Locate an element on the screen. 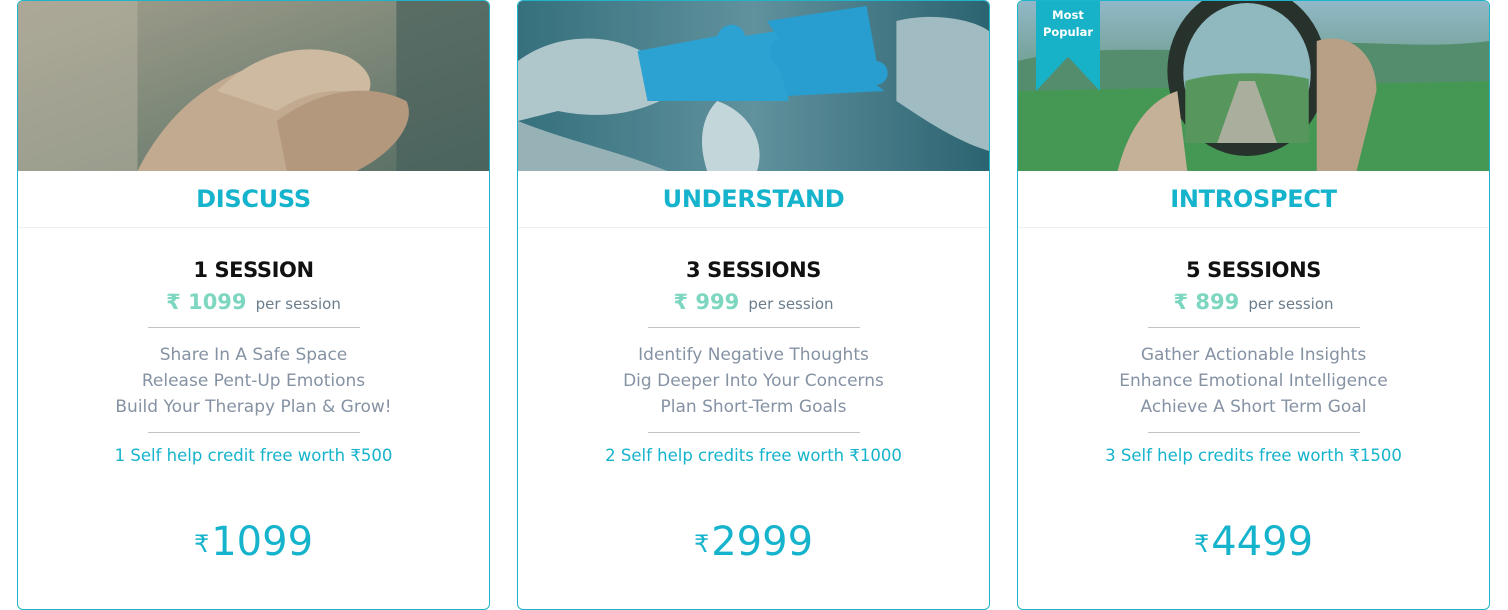 The width and height of the screenshot is (1508, 610). benefit-item: Dig Deeper Into Your Concerns is located at coordinates (753, 381).